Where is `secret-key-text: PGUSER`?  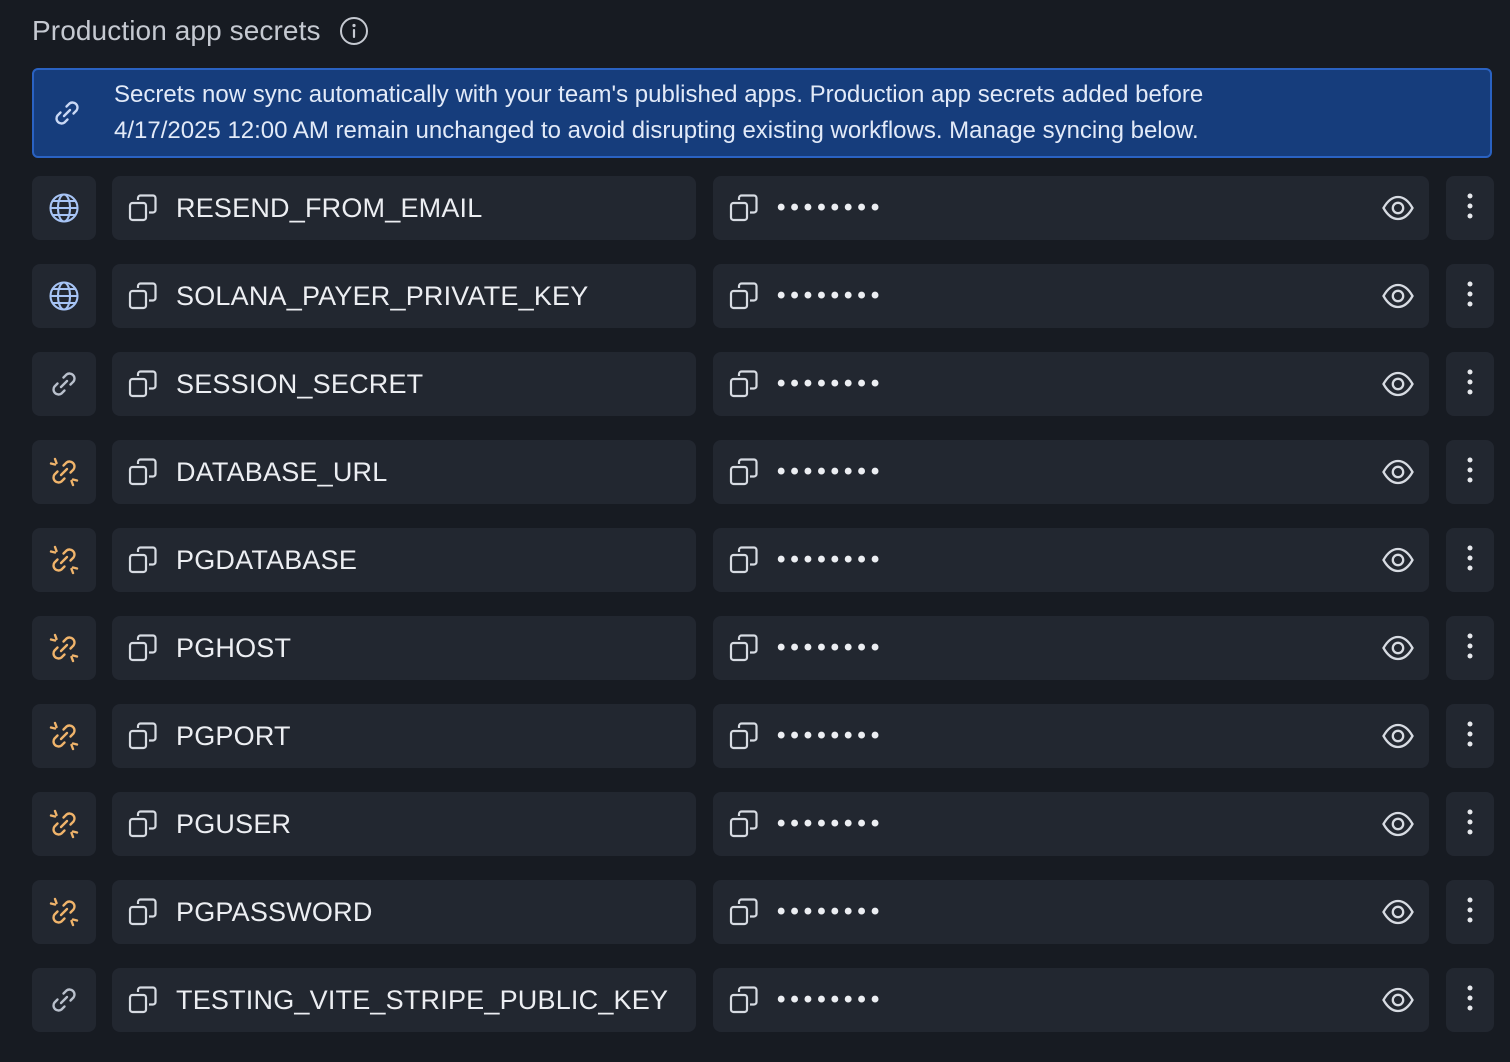 secret-key-text: PGUSER is located at coordinates (234, 823).